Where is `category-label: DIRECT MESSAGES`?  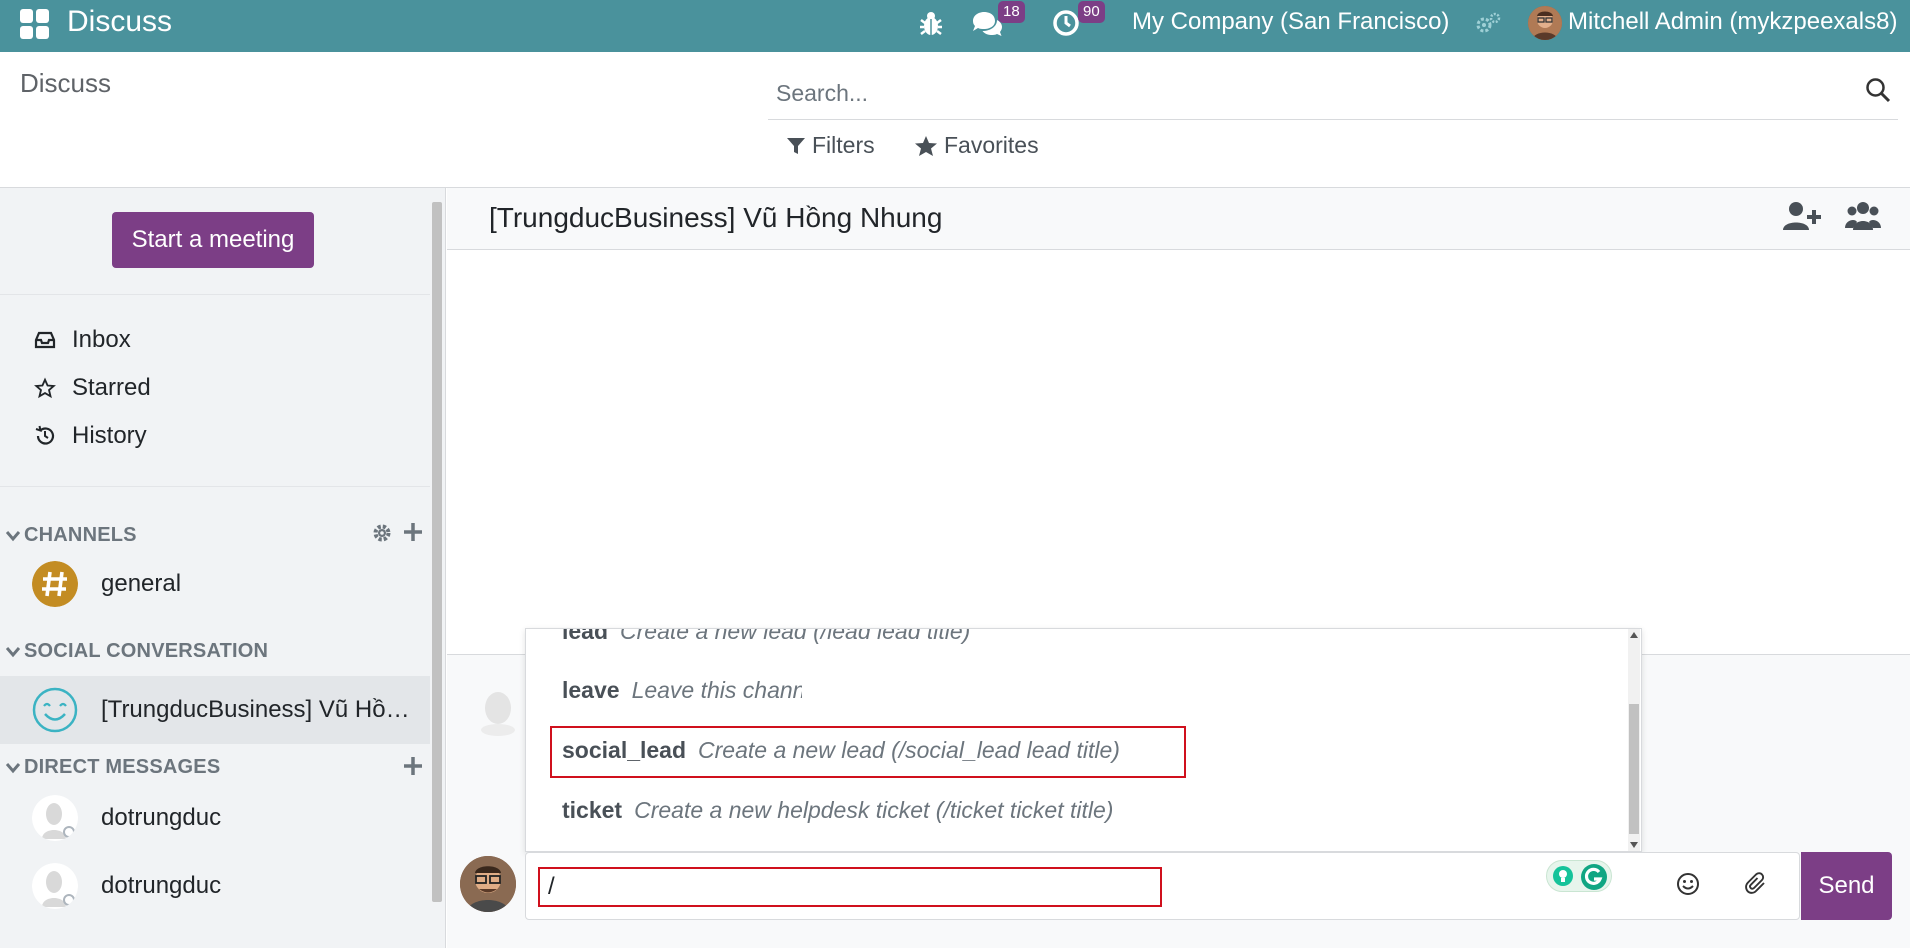 category-label: DIRECT MESSAGES is located at coordinates (122, 767).